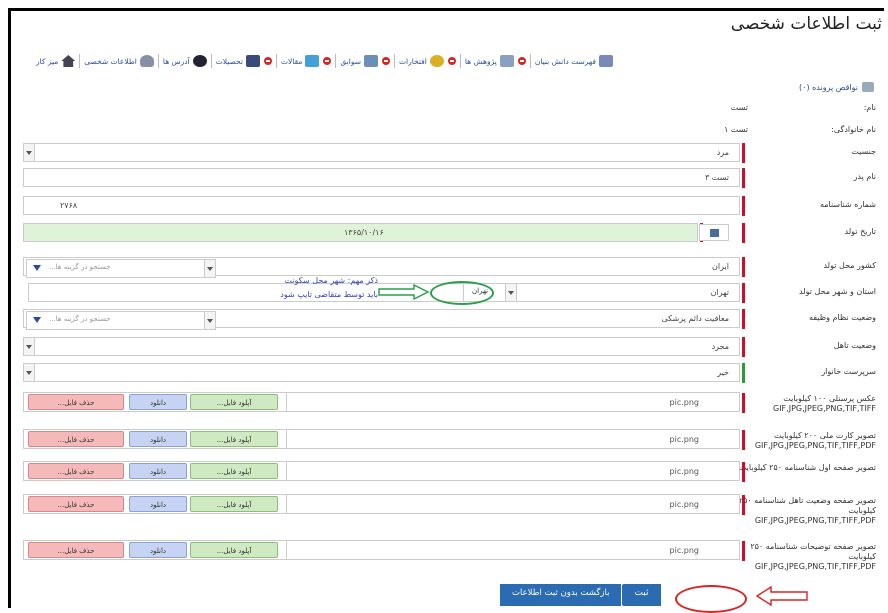 Image resolution: width=888 pixels, height=613 pixels. I want to click on nav-label: سوابق, so click(350, 61).